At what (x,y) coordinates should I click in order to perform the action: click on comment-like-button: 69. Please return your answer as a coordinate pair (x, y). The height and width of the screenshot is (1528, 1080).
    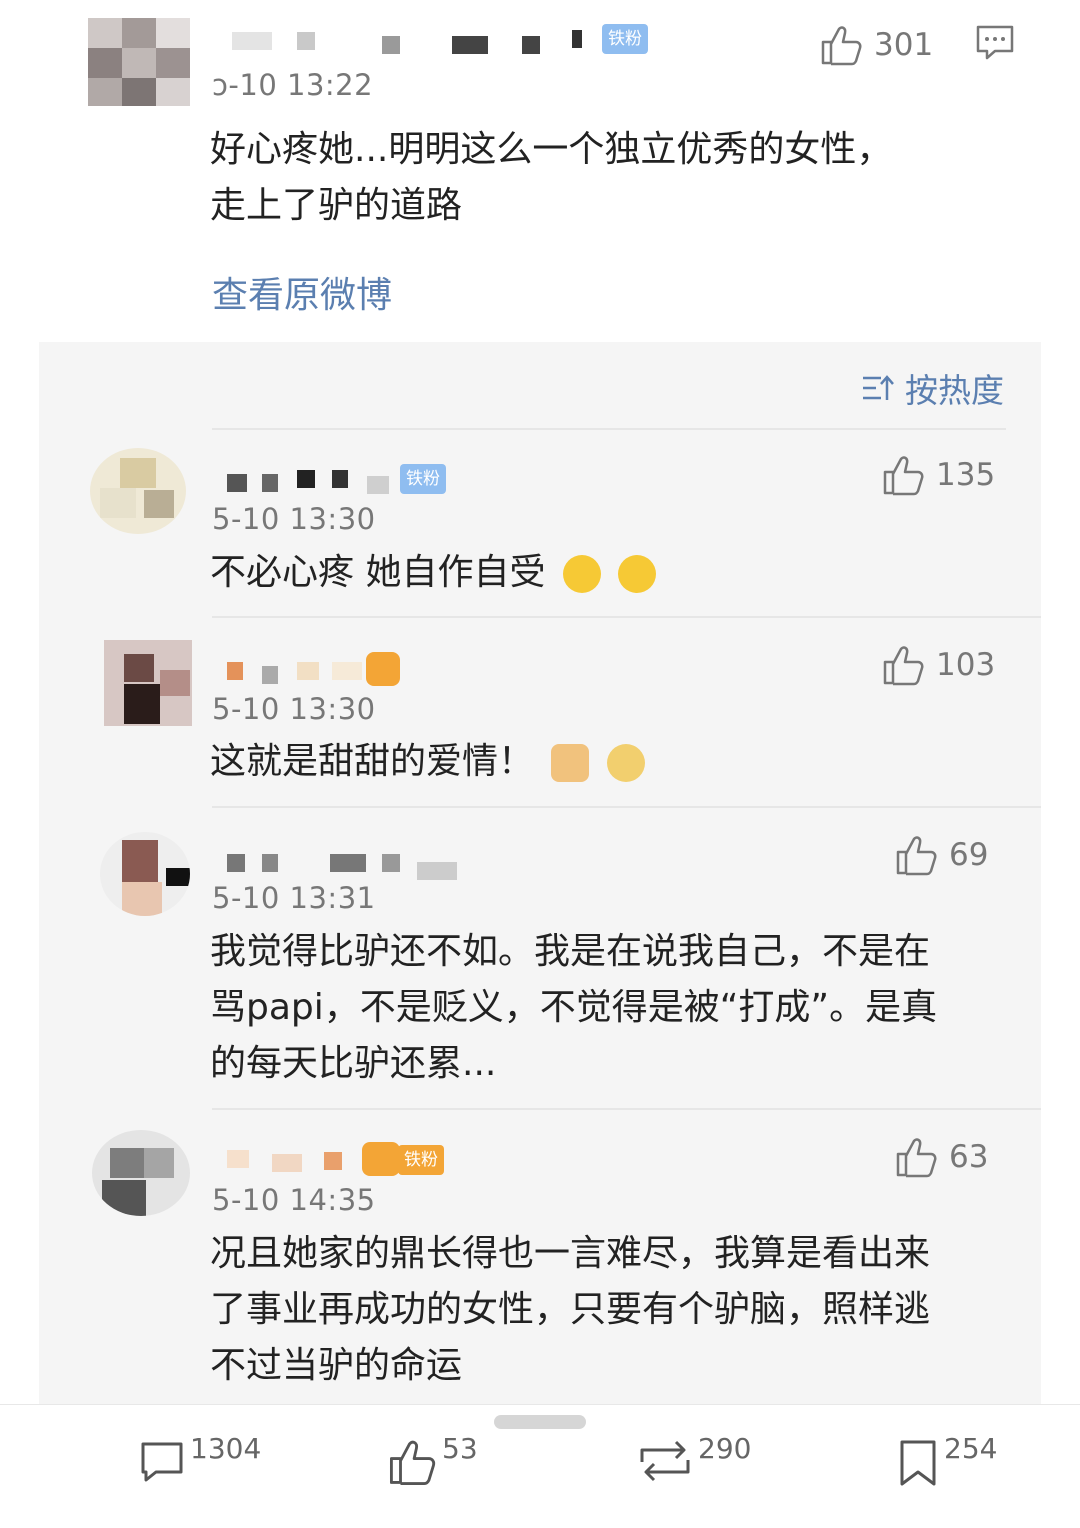
    Looking at the image, I should click on (941, 855).